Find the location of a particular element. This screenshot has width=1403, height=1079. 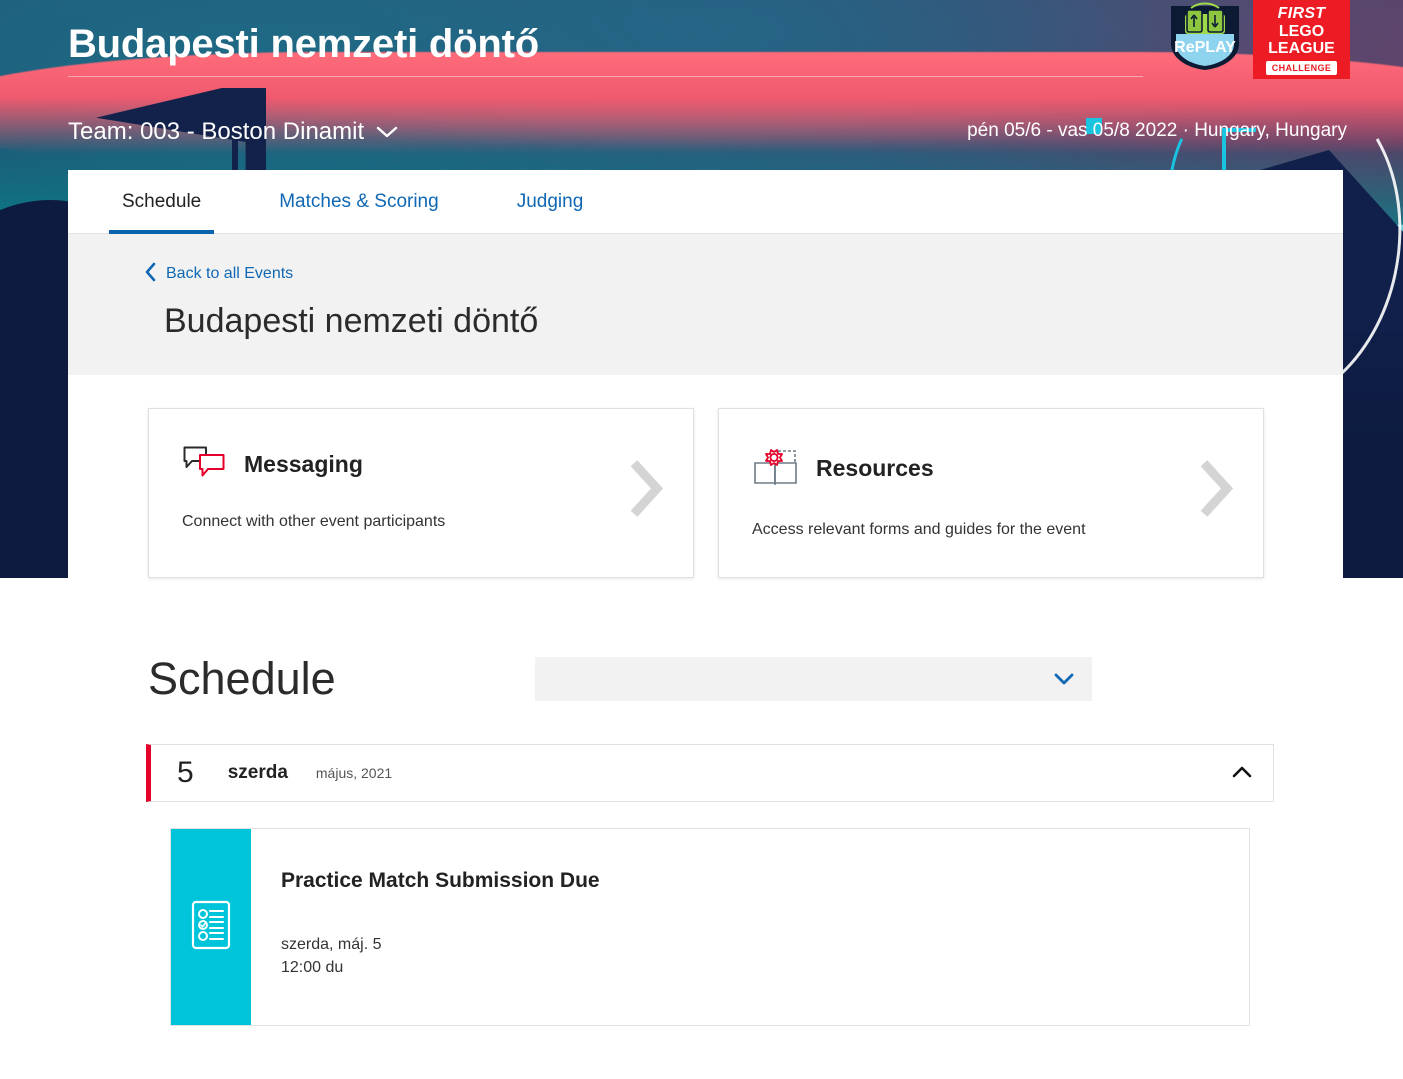

schedule-title: Schedule is located at coordinates (242, 678).